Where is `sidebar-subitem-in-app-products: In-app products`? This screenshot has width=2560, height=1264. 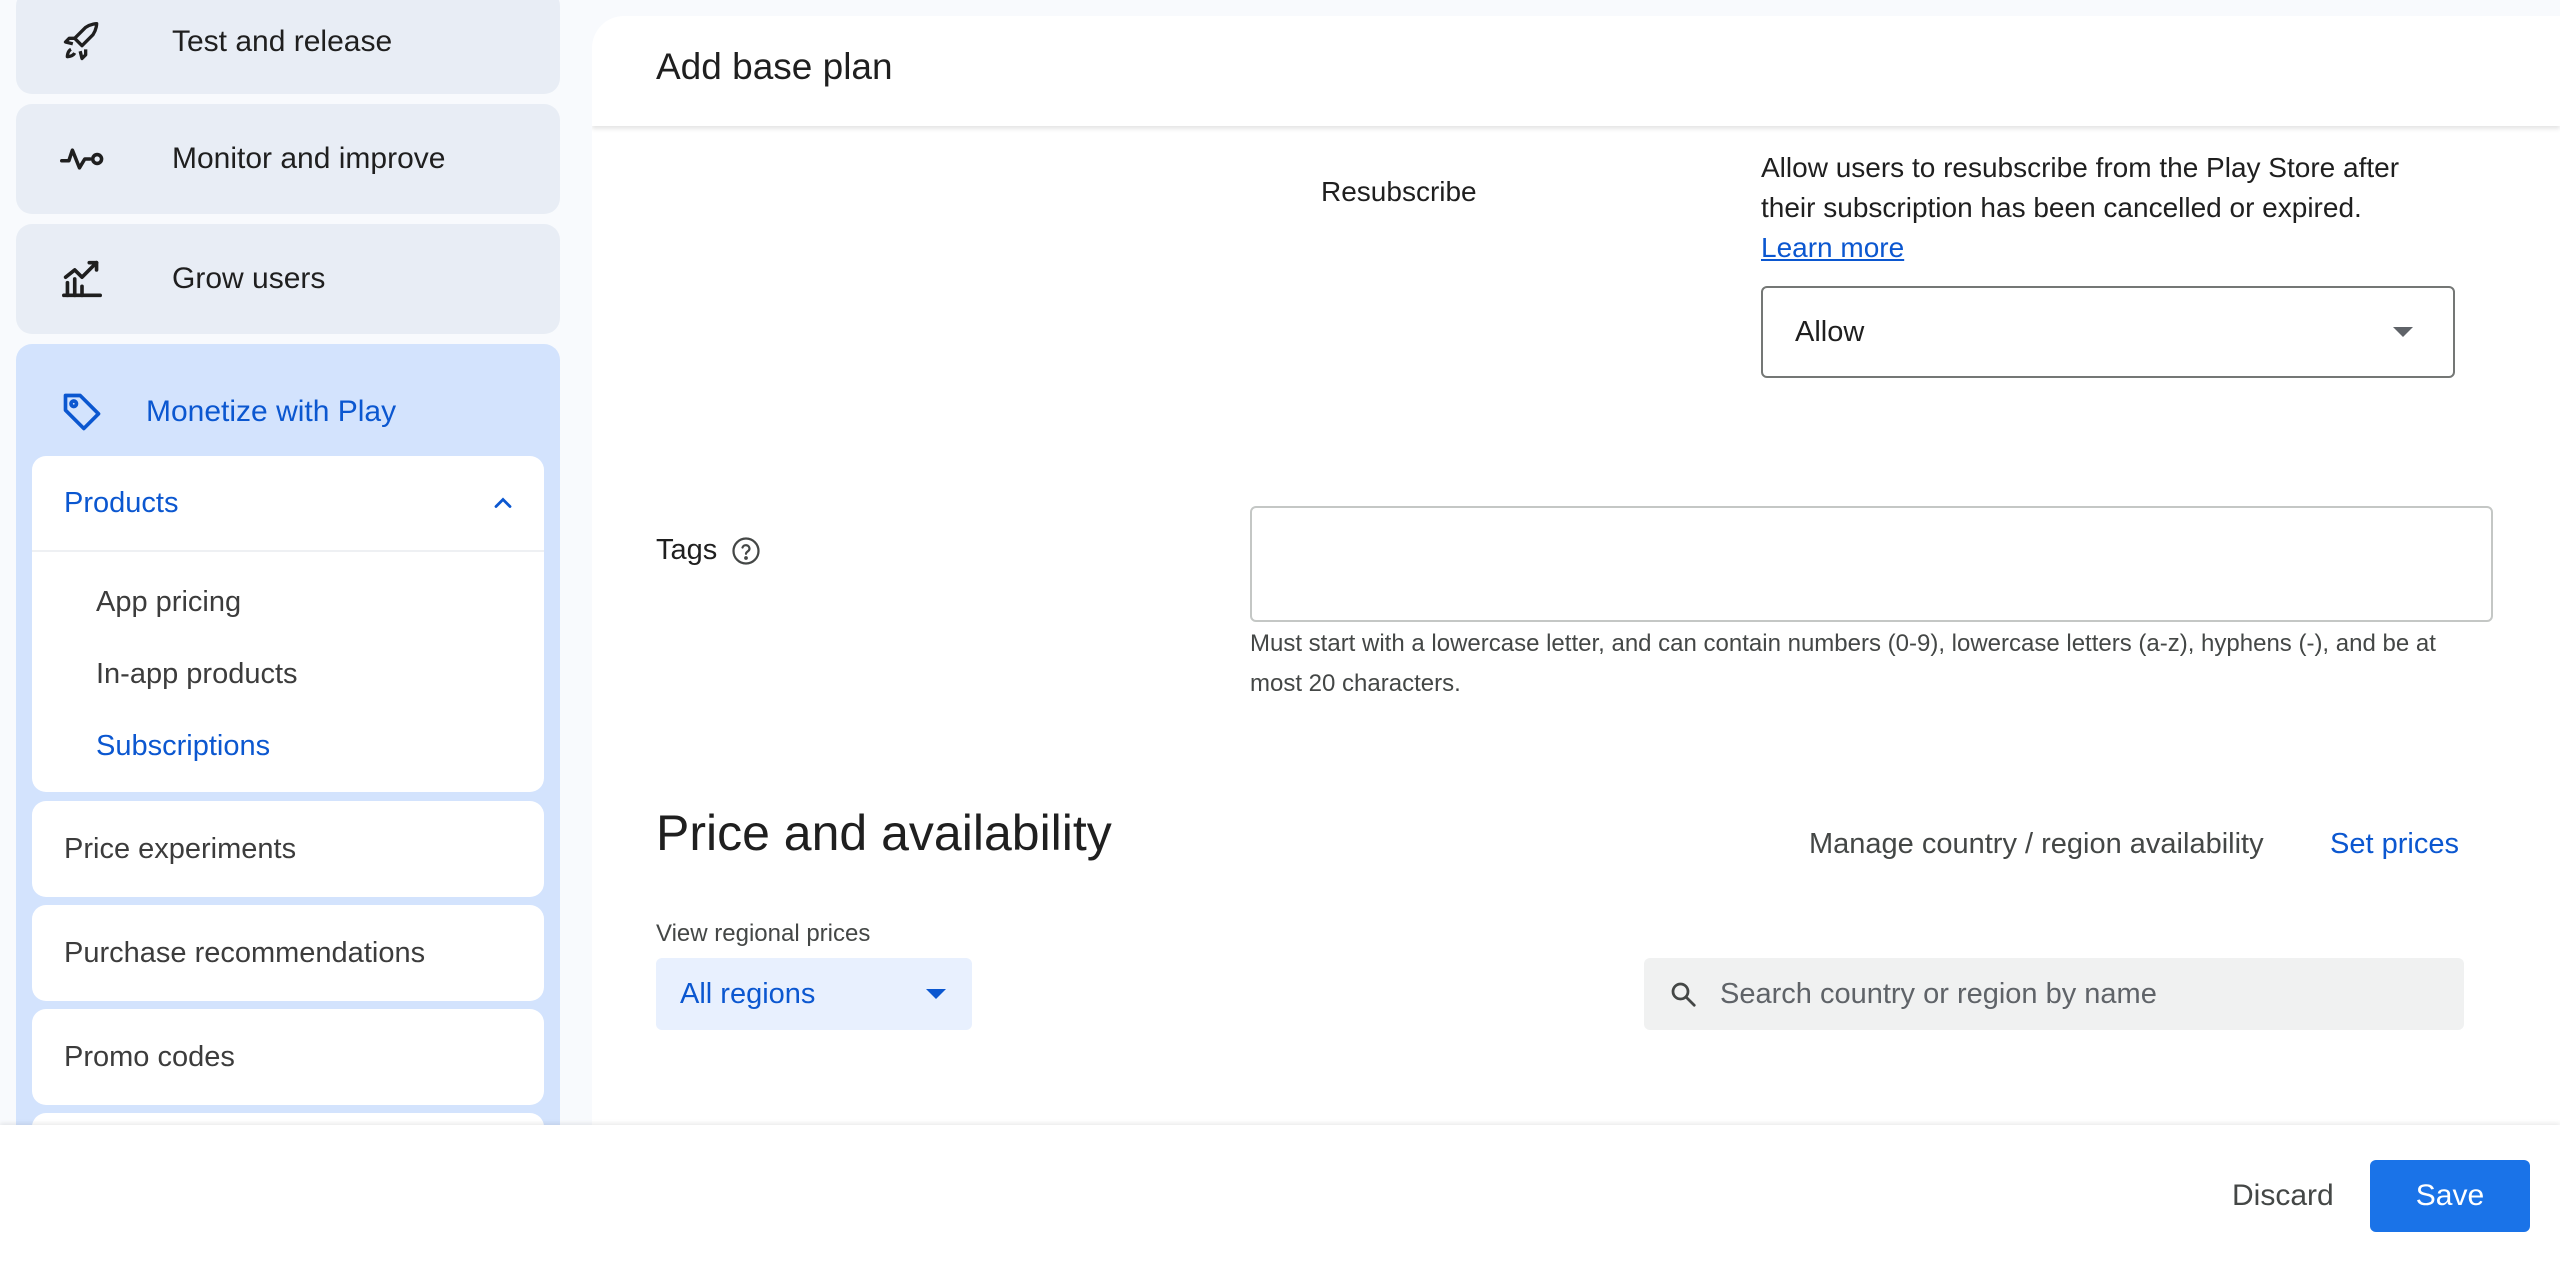
sidebar-subitem-in-app-products: In-app products is located at coordinates (288, 674).